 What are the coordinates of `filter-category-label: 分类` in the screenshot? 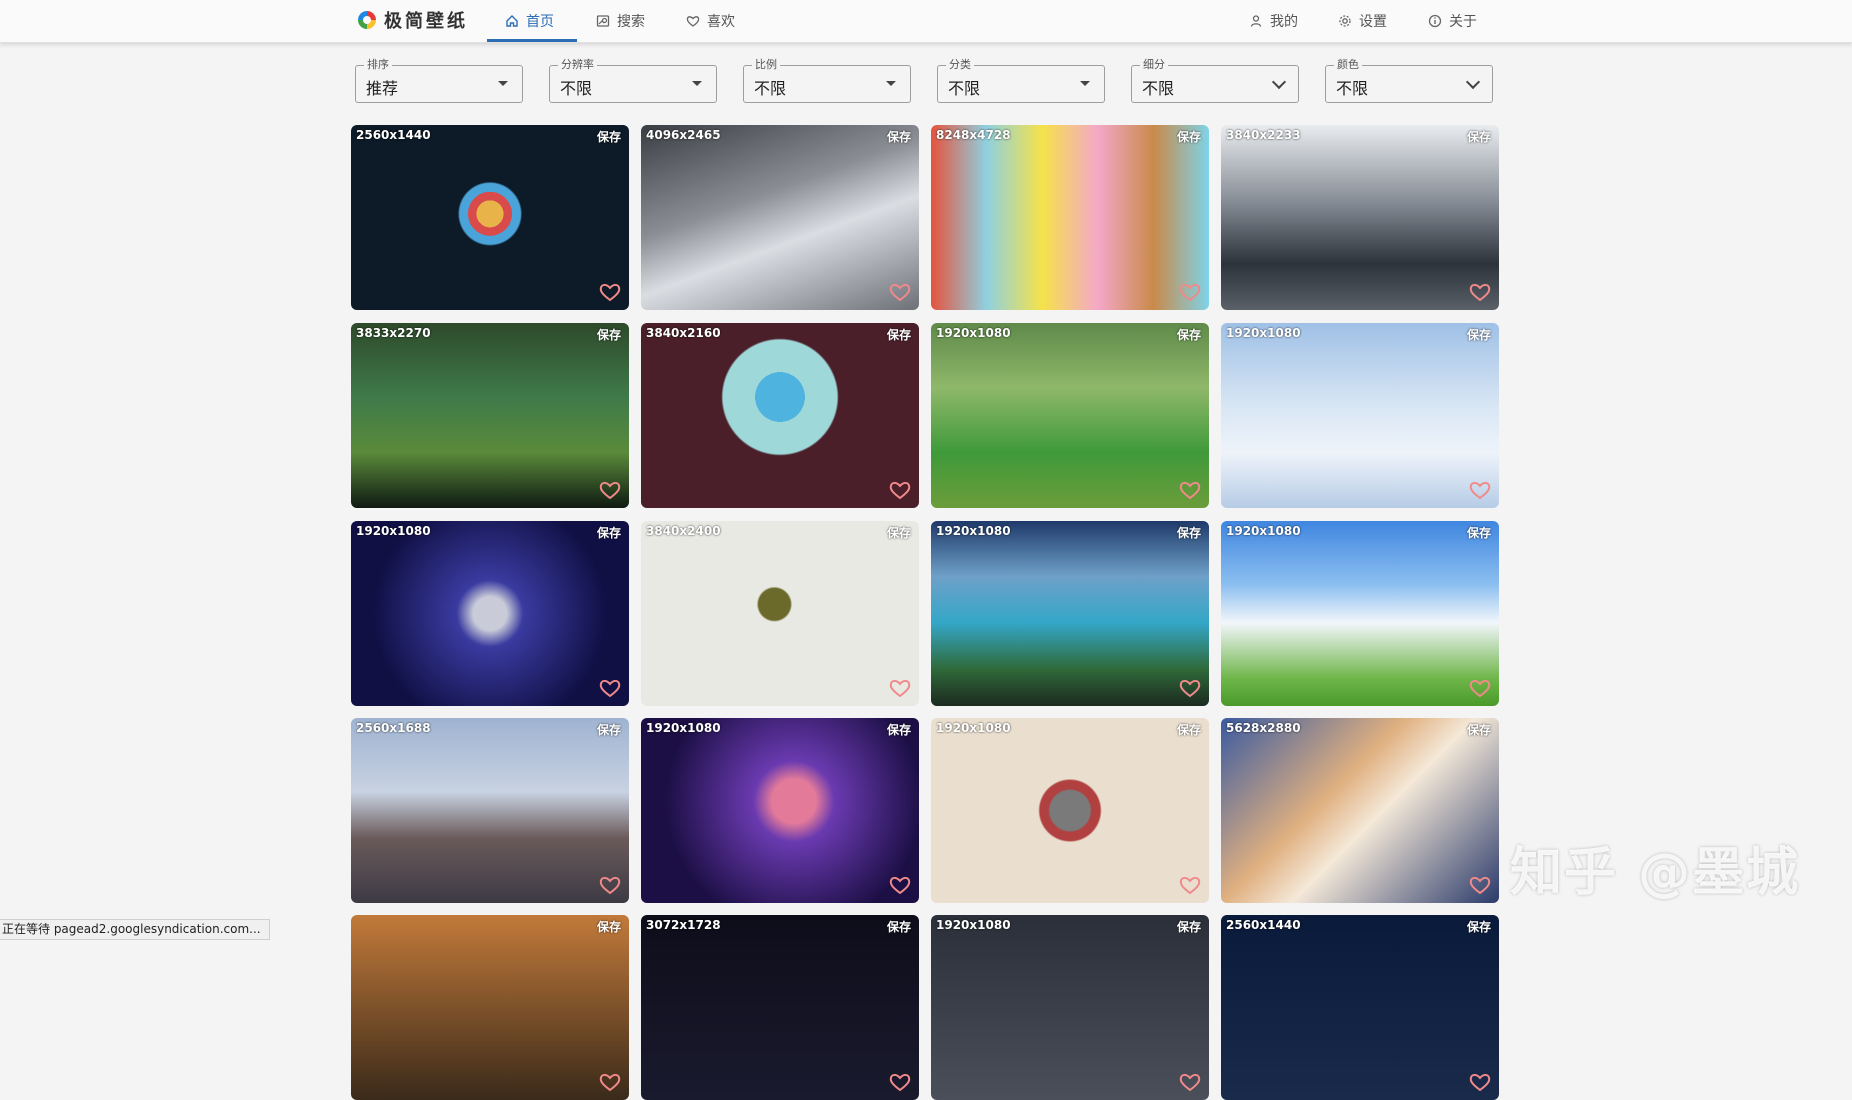 It's located at (960, 65).